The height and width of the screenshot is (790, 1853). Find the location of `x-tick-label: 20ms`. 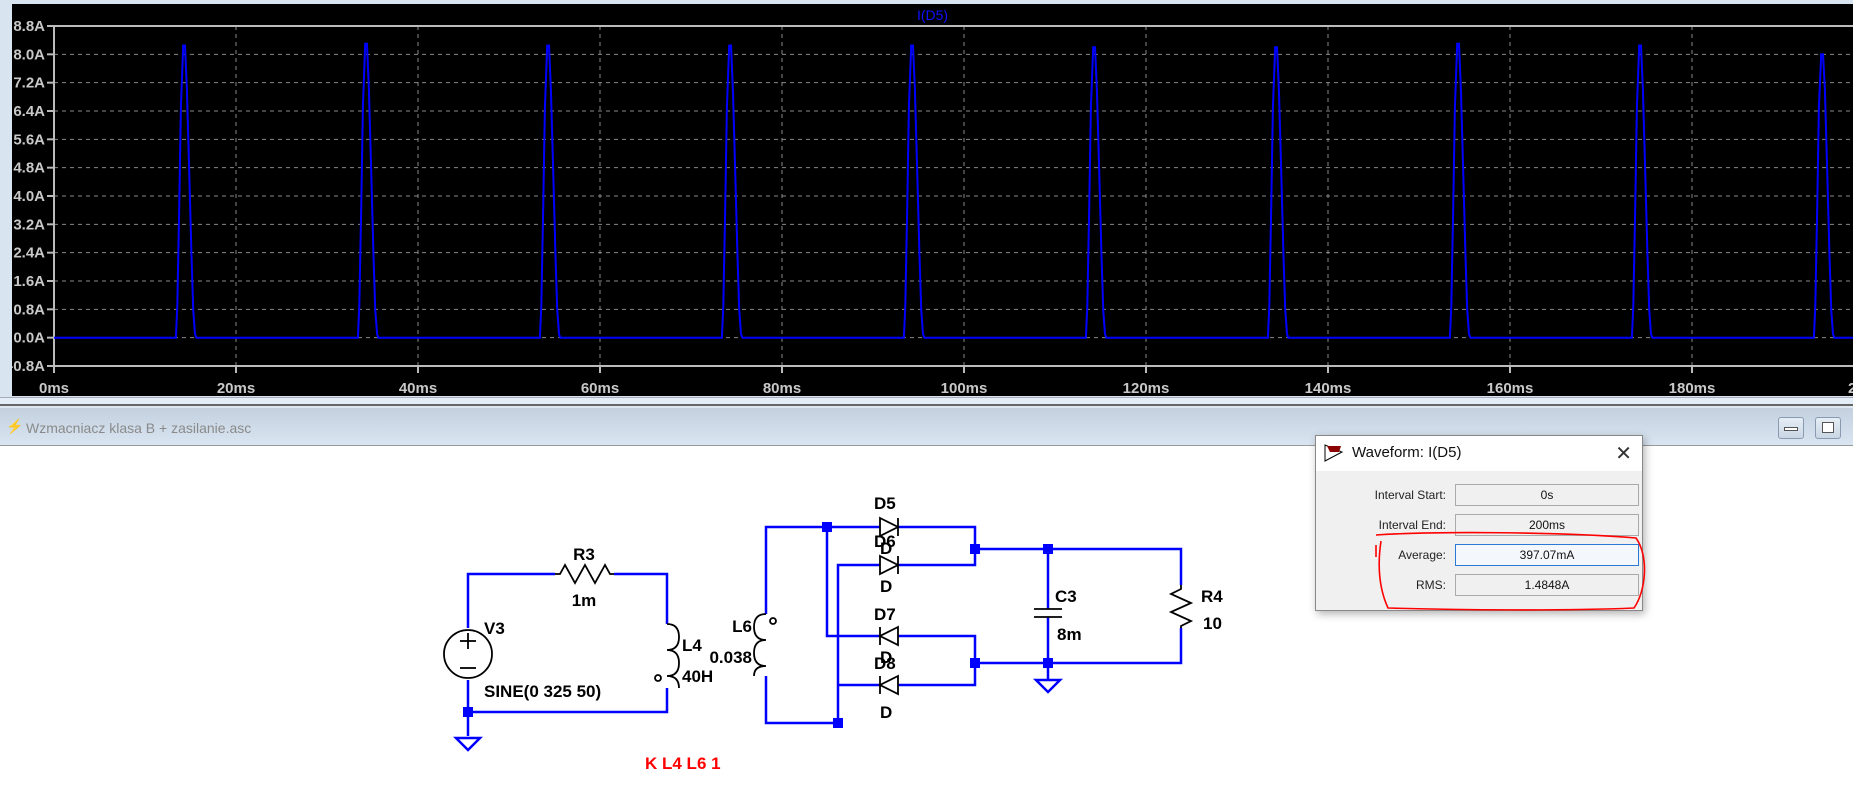

x-tick-label: 20ms is located at coordinates (236, 388).